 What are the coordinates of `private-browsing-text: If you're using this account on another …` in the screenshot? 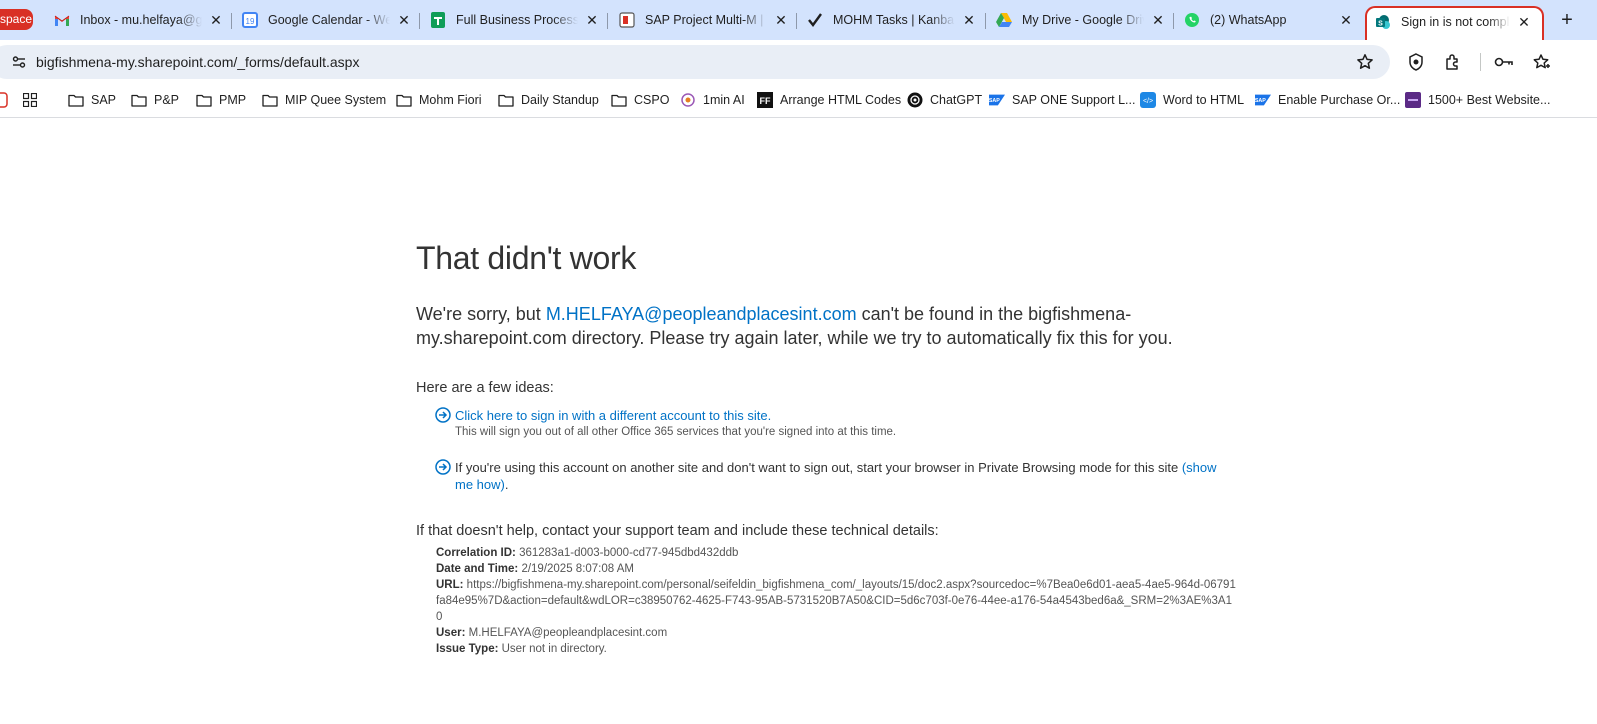 It's located at (818, 467).